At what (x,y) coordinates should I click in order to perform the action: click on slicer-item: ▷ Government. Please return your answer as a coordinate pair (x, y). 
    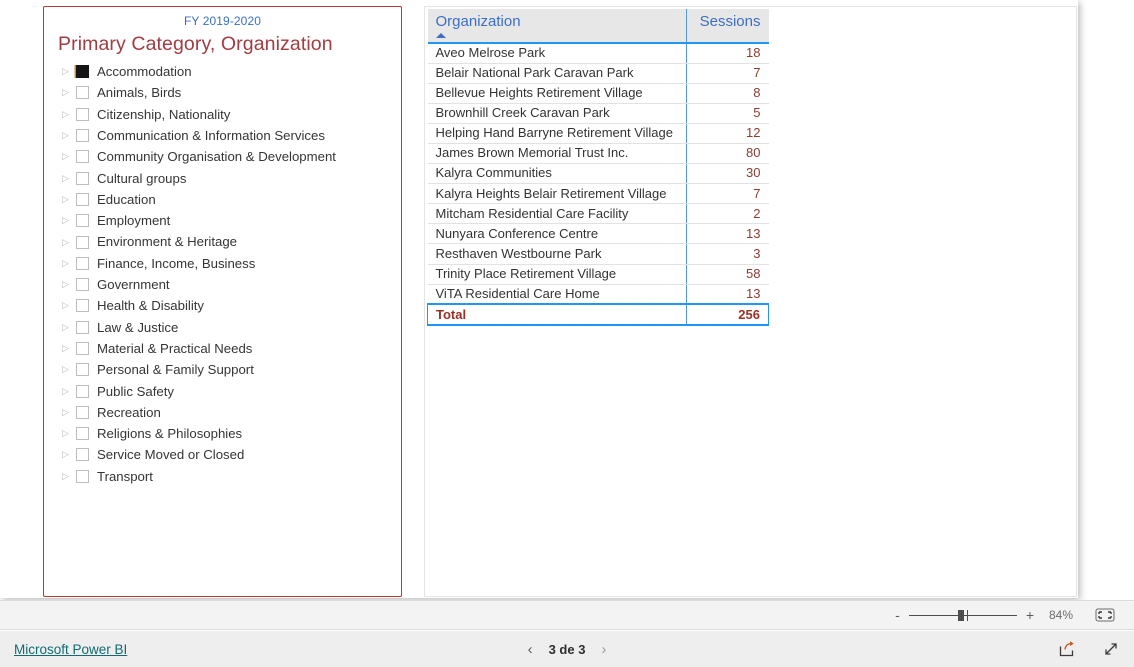
    Looking at the image, I should click on (222, 284).